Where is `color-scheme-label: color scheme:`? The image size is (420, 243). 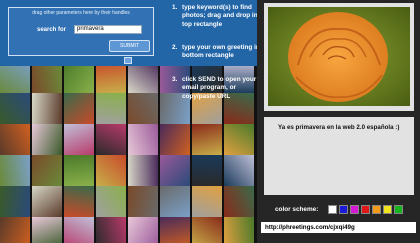 color-scheme-label: color scheme: is located at coordinates (297, 209).